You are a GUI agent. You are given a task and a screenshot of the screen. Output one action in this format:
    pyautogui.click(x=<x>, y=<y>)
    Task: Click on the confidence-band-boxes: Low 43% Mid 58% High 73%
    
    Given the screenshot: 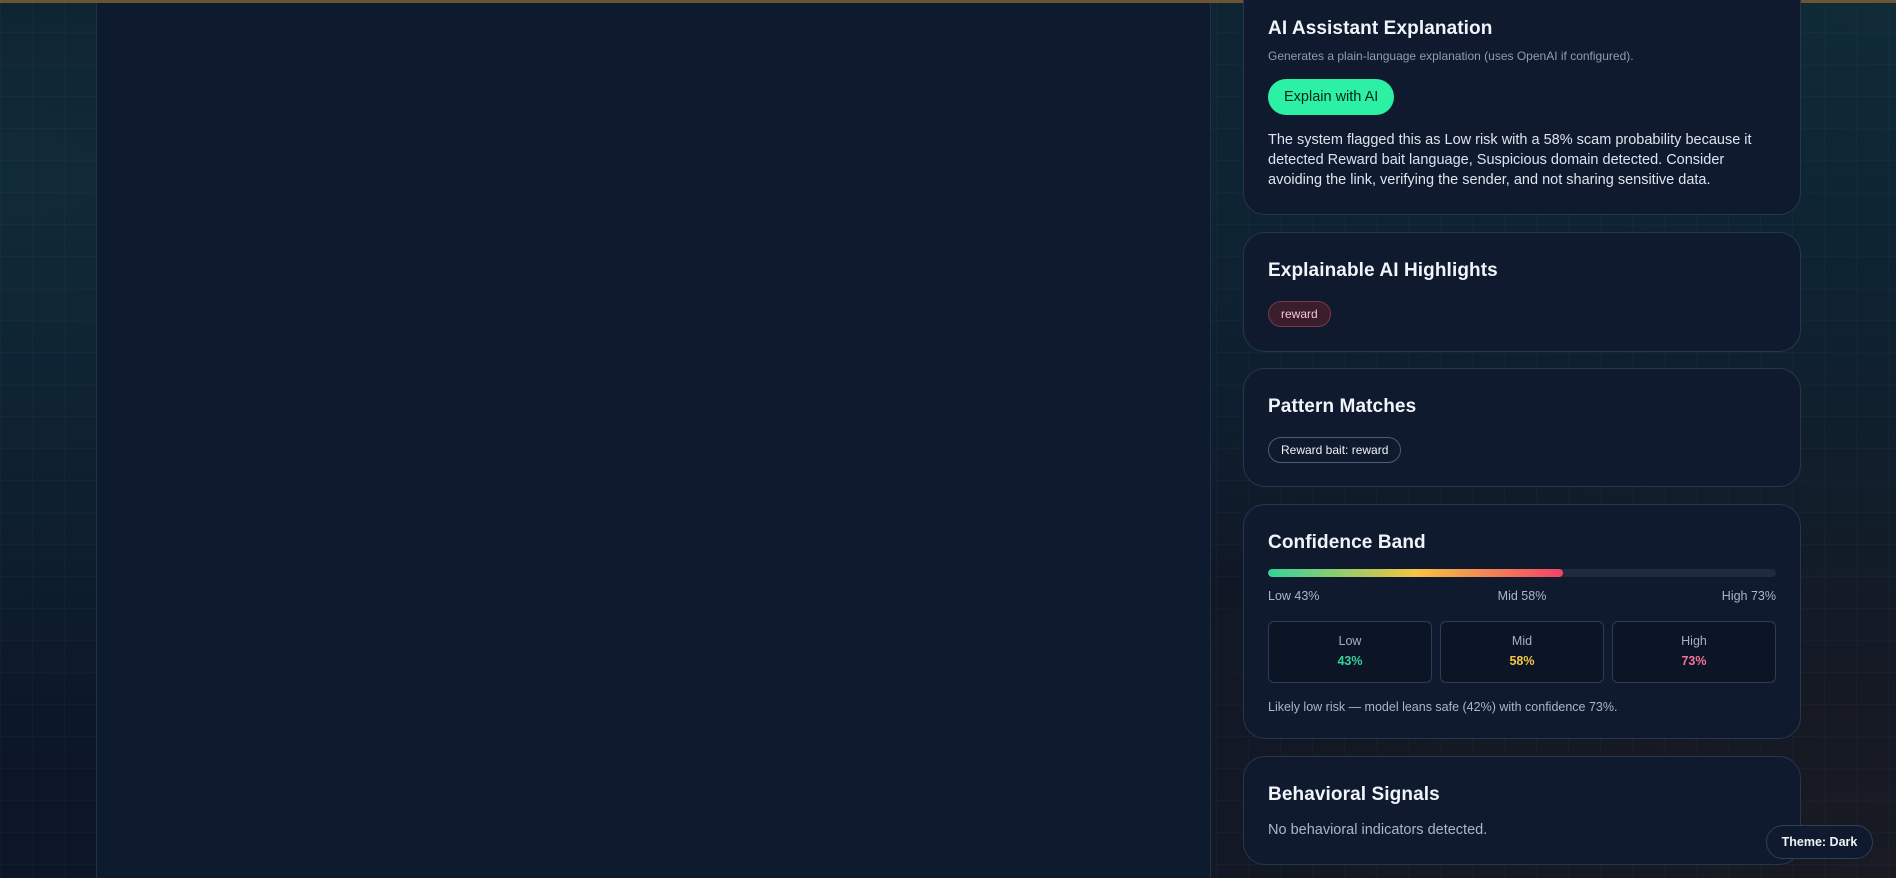 What is the action you would take?
    pyautogui.click(x=1522, y=652)
    